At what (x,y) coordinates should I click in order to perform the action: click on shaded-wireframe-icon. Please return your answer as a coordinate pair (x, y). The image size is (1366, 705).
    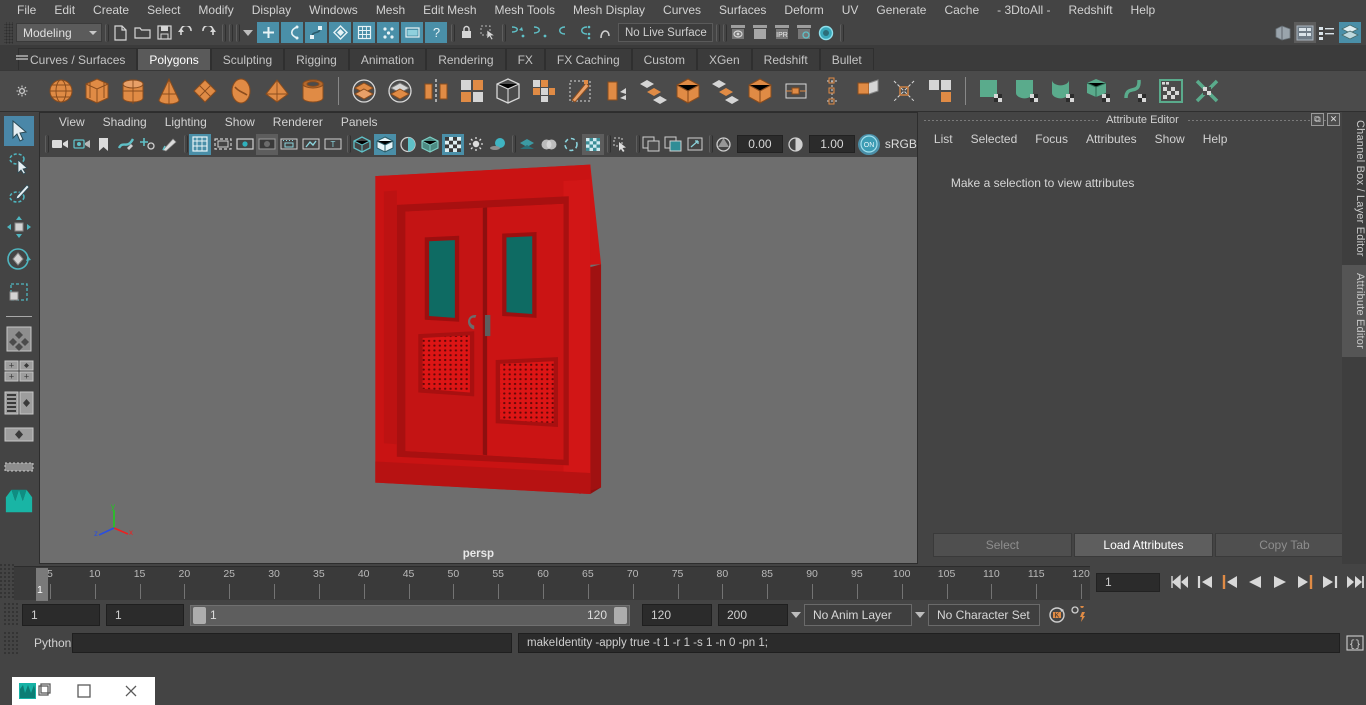
    Looking at the image, I should click on (408, 144).